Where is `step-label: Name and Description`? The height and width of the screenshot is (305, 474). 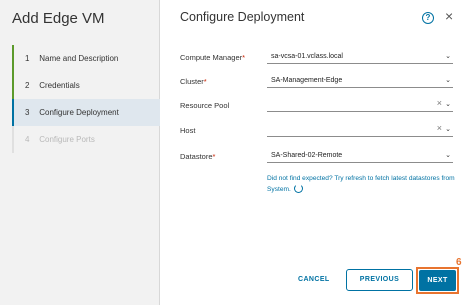 step-label: Name and Description is located at coordinates (79, 58).